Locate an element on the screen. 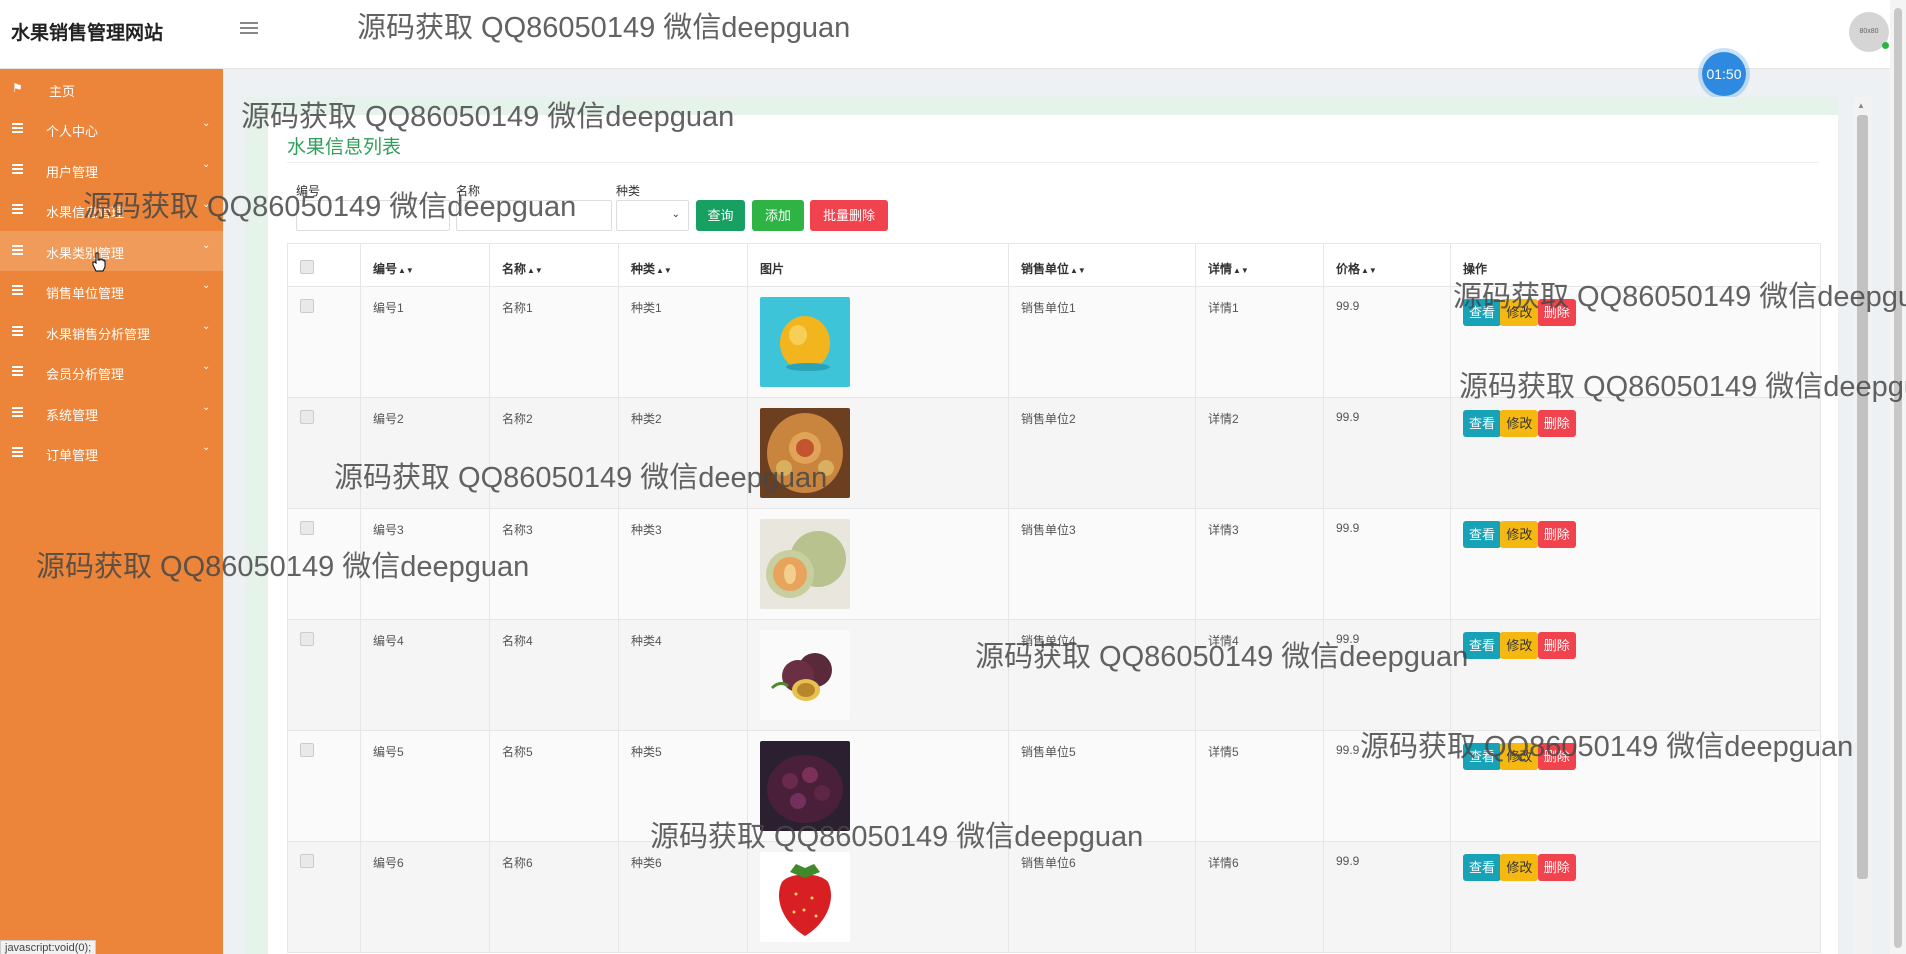 The image size is (1906, 954). column-header-type: 种类▲▼ is located at coordinates (683, 265).